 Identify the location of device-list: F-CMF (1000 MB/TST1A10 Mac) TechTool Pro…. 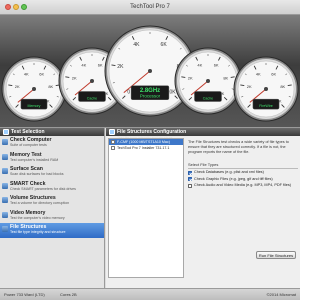
(146, 208).